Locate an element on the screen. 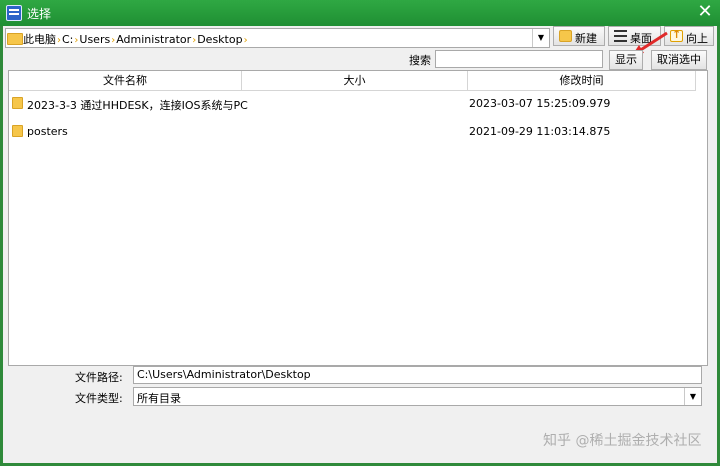 This screenshot has height=466, width=720. breadcrumb-administrator: Administrator is located at coordinates (153, 39).